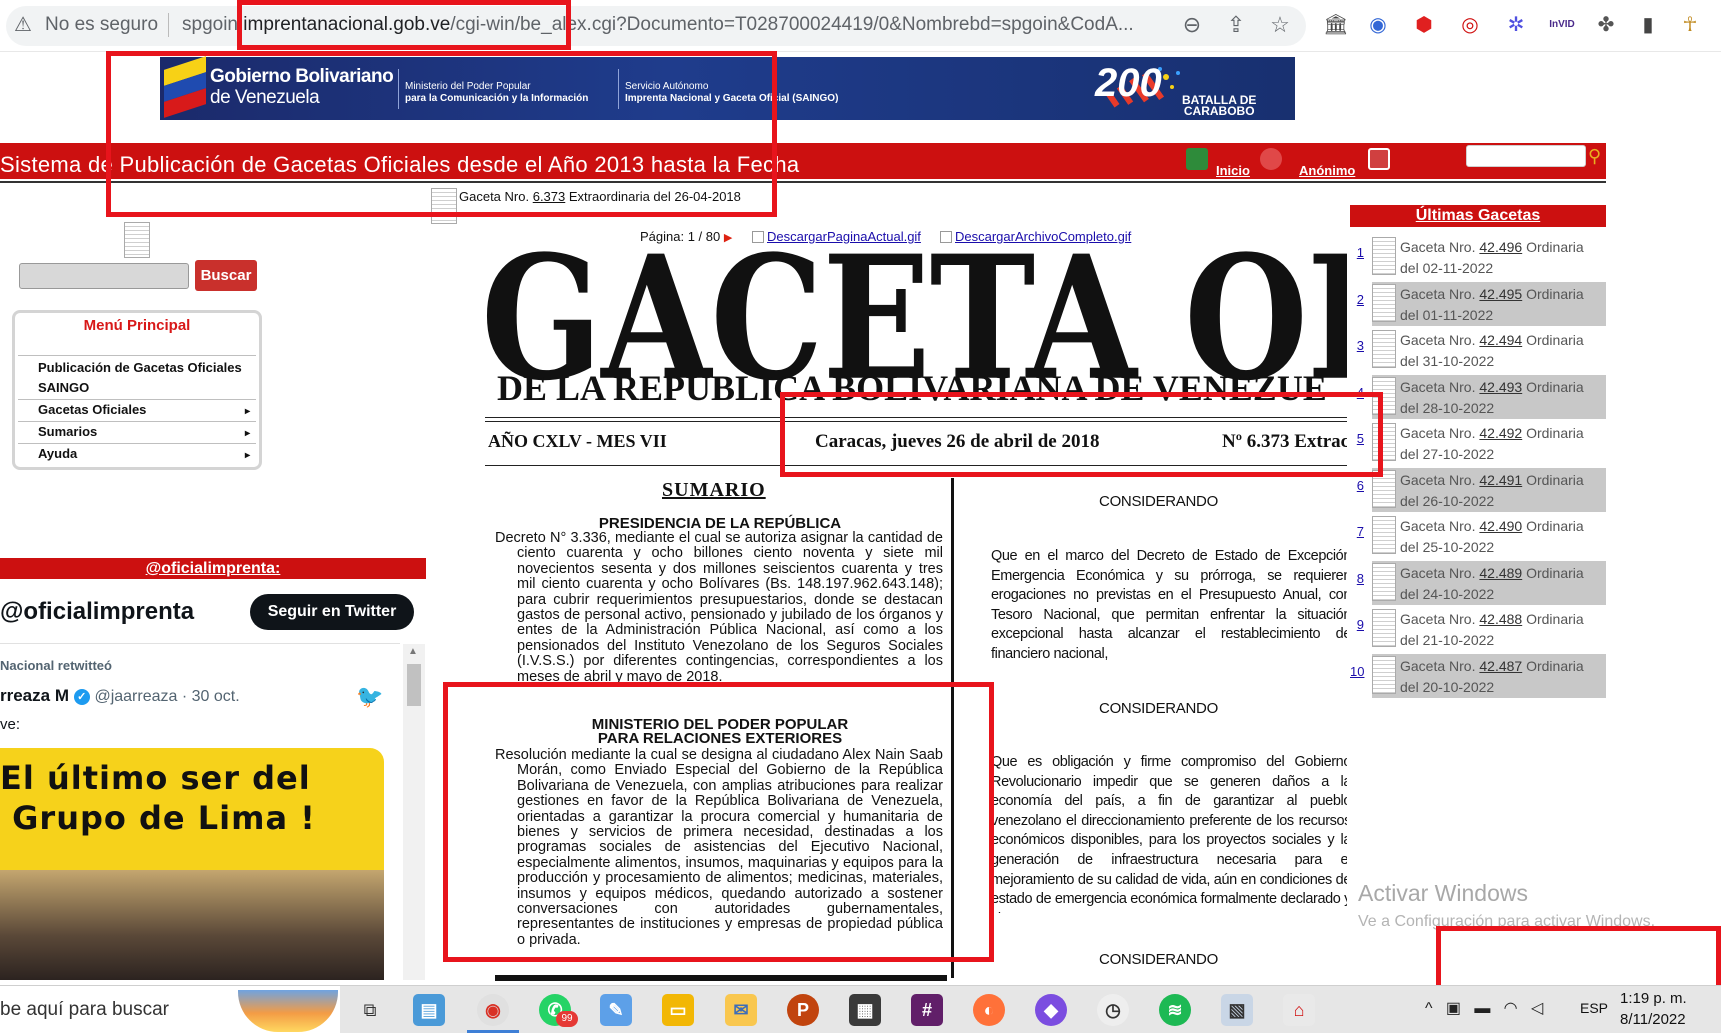  What do you see at coordinates (226, 275) in the screenshot?
I see `buscar-button: Buscar` at bounding box center [226, 275].